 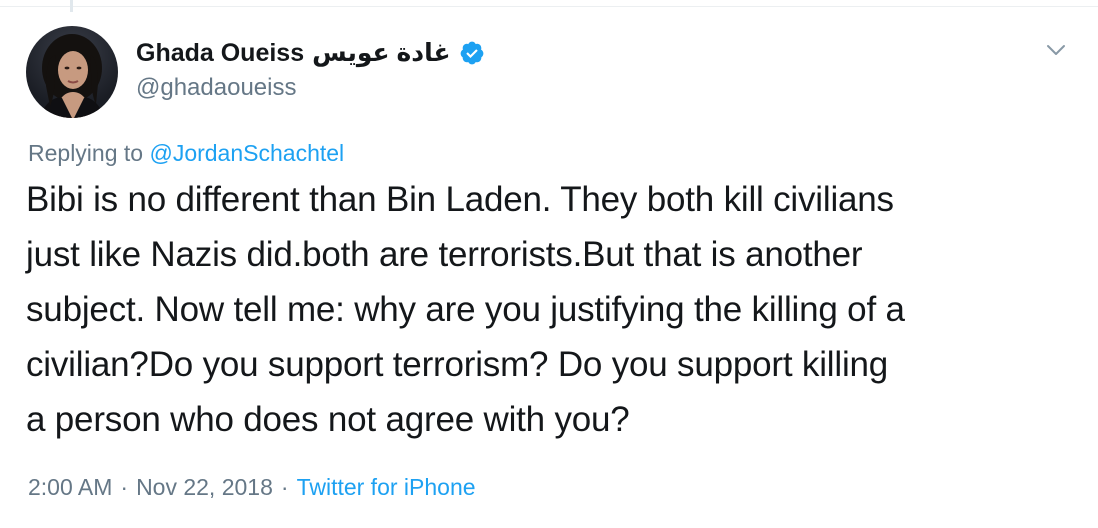 I want to click on avatar, so click(x=72, y=72).